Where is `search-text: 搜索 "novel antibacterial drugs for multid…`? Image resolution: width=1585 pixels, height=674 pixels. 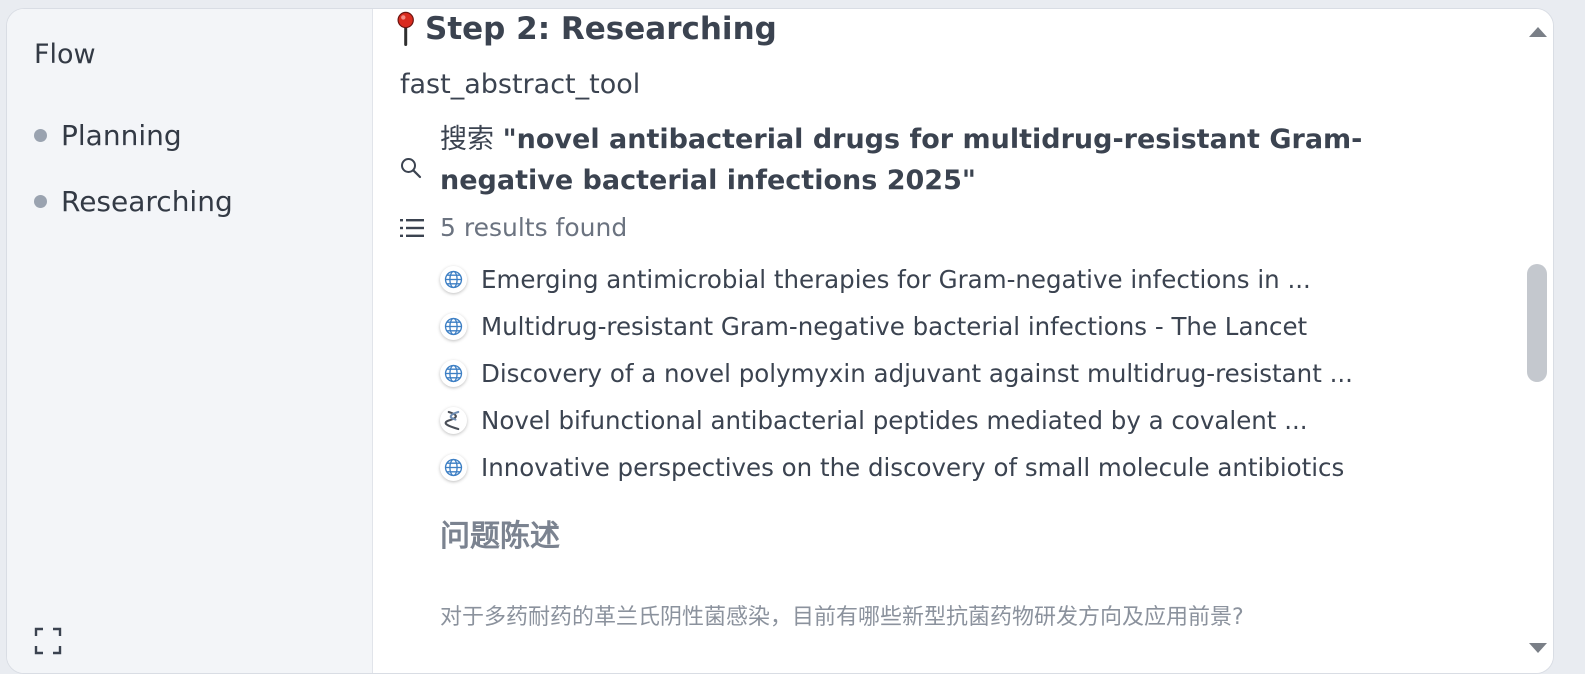
search-text: 搜索 "novel antibacterial drugs for multid… is located at coordinates (945, 160).